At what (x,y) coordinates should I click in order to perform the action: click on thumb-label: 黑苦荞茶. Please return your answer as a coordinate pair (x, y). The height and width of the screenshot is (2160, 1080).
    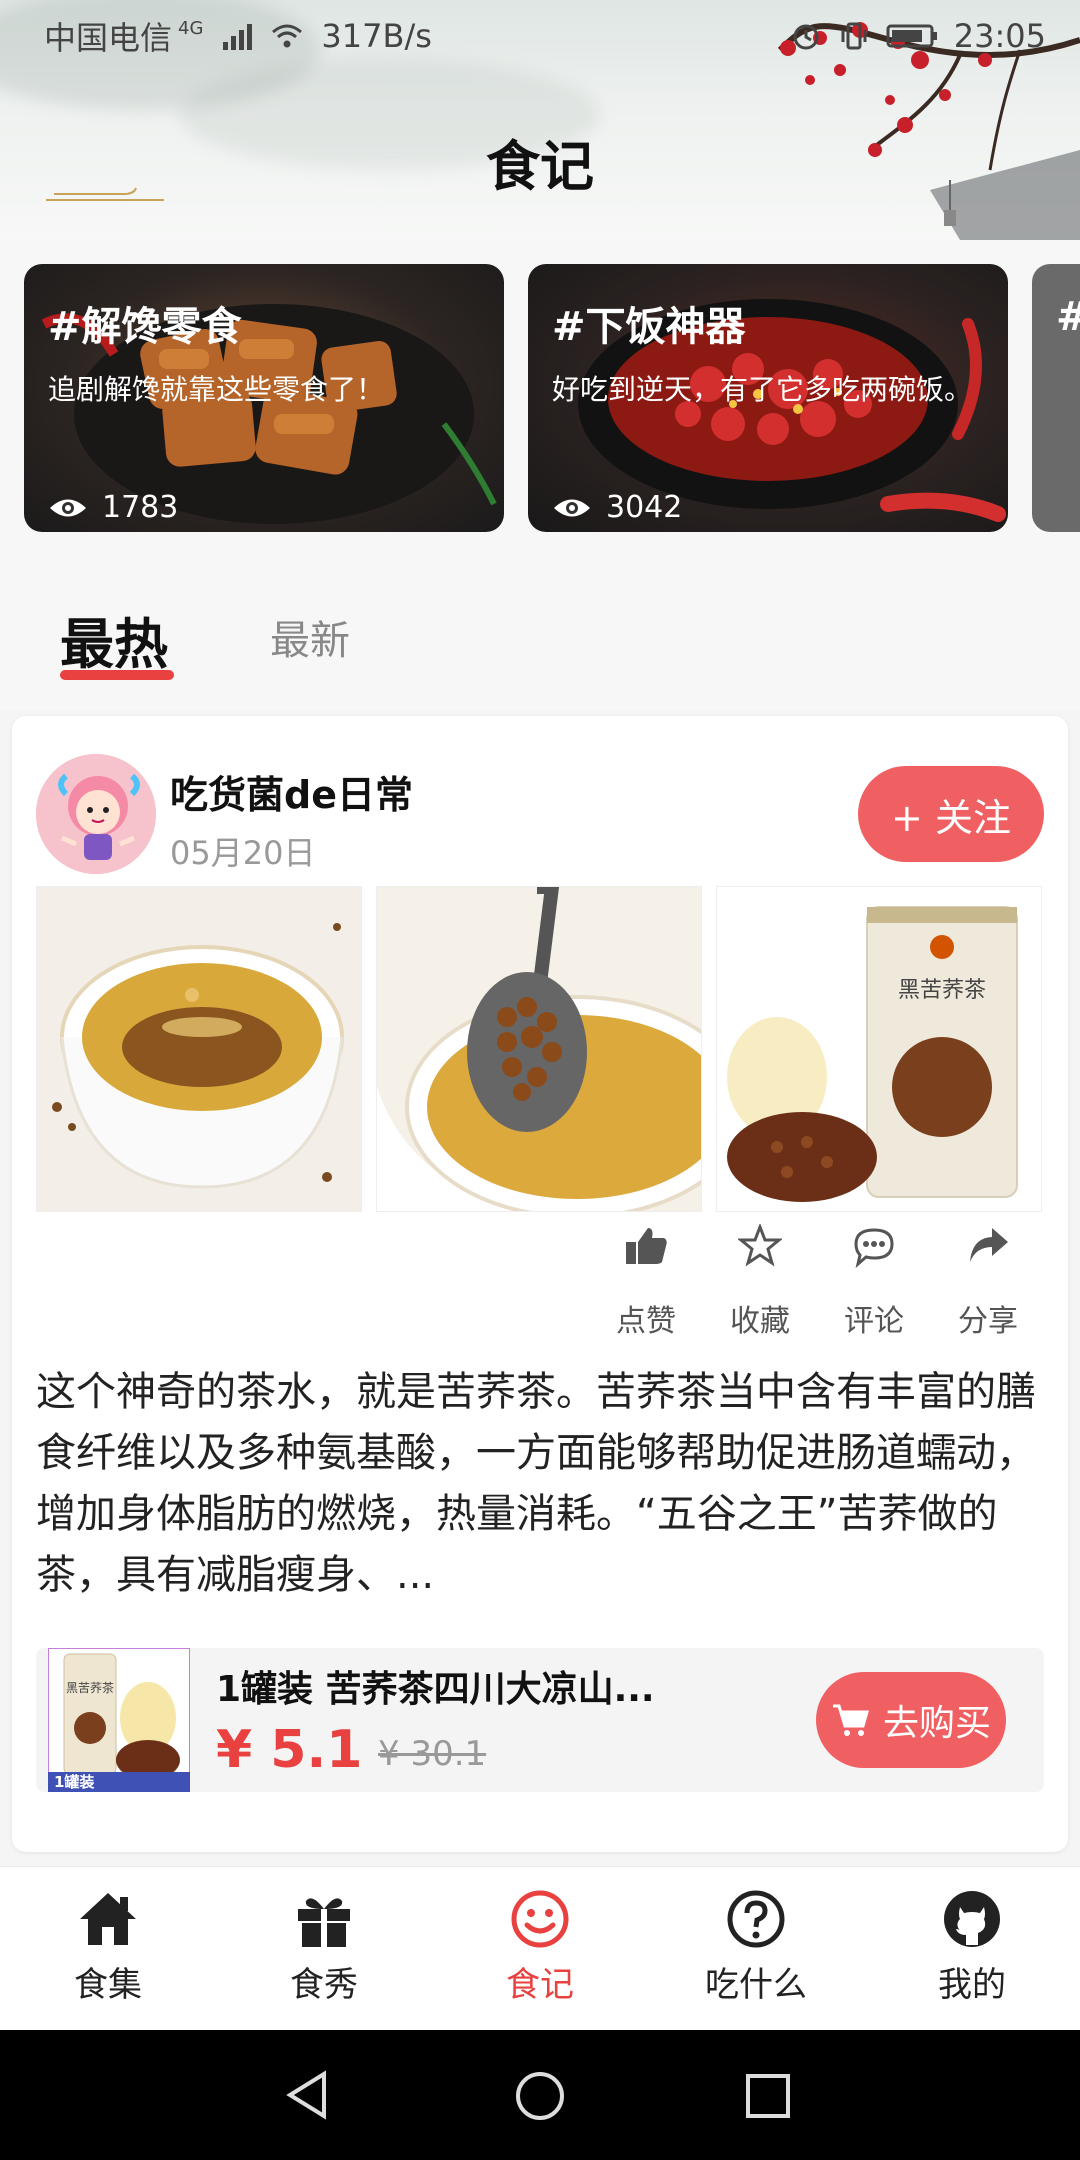
    Looking at the image, I should click on (90, 1687).